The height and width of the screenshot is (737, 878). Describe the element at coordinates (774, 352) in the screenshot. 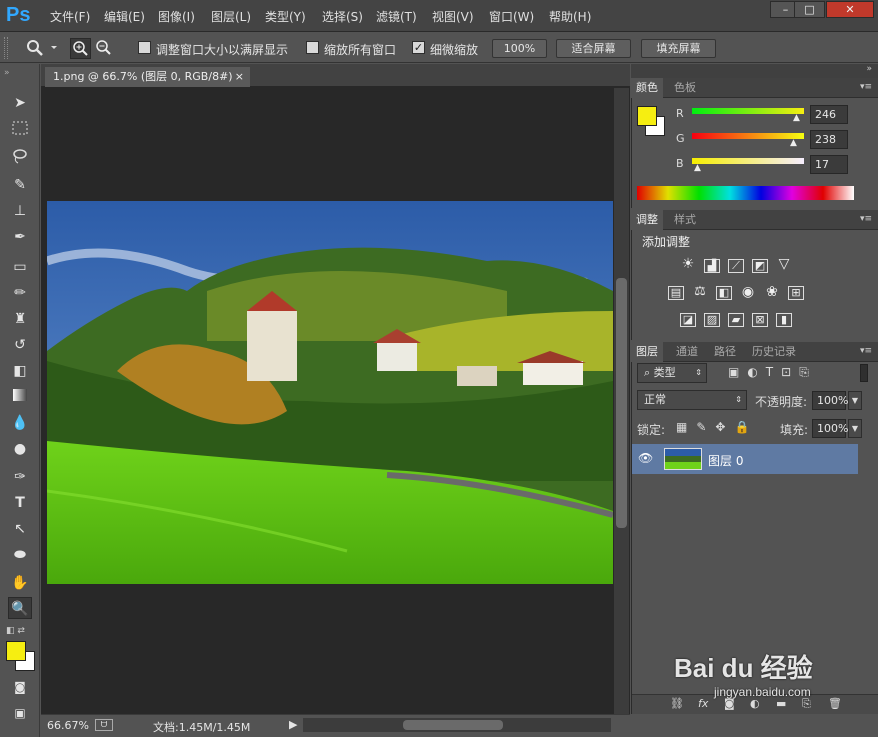

I see `tab-history: 历史记录` at that location.